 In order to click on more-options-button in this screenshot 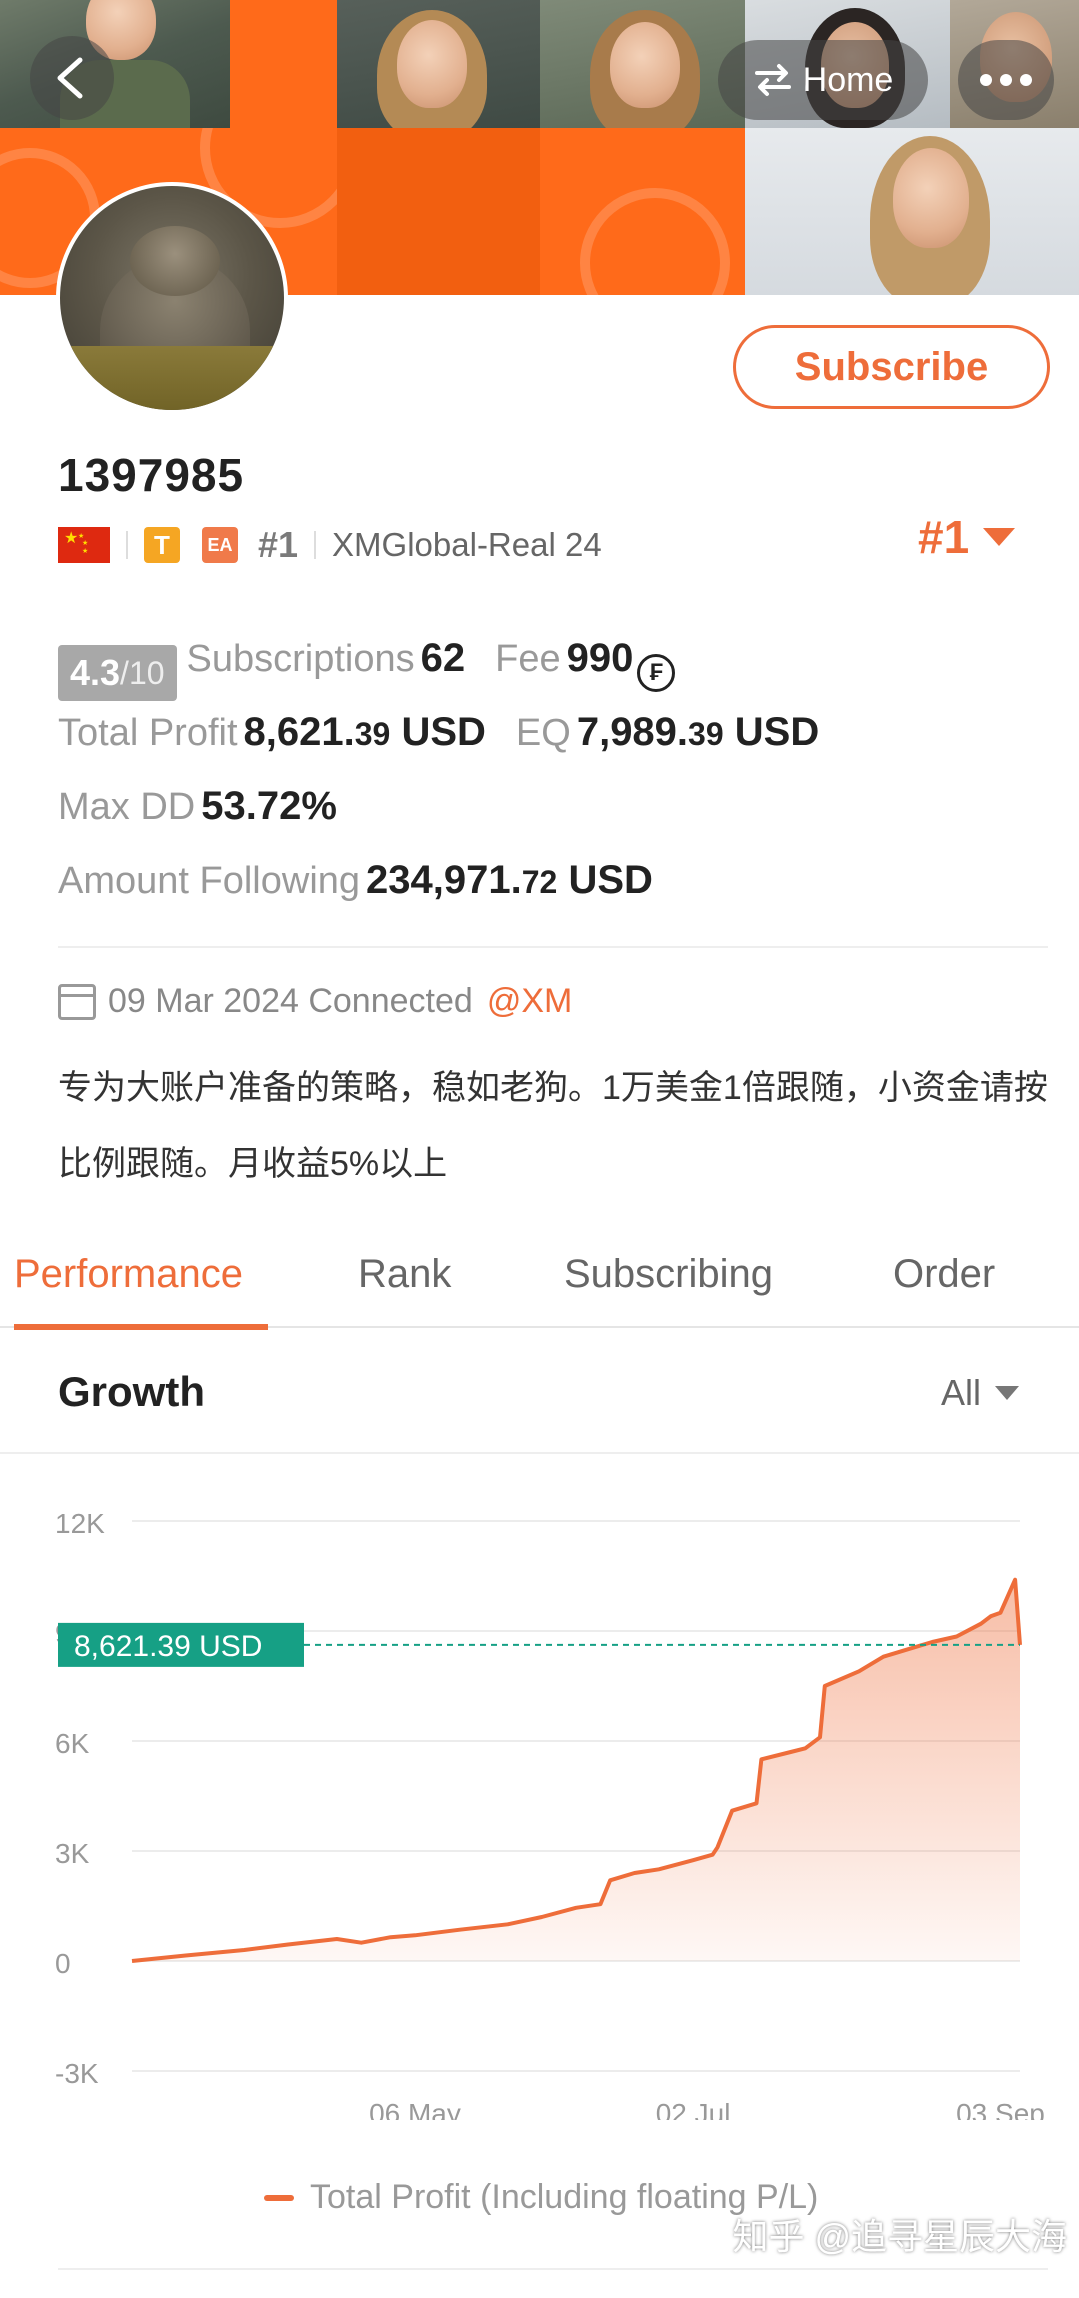, I will do `click(1006, 80)`.